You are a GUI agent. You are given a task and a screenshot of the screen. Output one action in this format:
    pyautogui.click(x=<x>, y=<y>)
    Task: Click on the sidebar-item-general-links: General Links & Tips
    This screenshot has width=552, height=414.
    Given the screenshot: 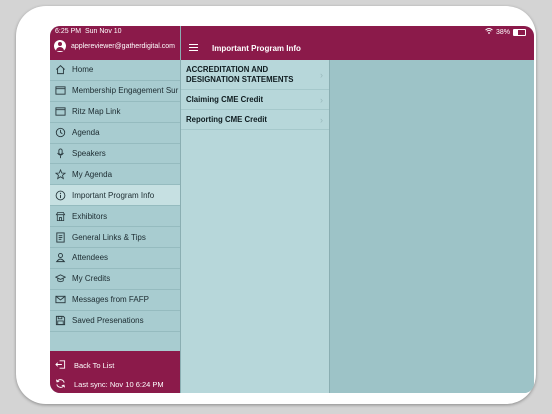 What is the action you would take?
    pyautogui.click(x=115, y=238)
    